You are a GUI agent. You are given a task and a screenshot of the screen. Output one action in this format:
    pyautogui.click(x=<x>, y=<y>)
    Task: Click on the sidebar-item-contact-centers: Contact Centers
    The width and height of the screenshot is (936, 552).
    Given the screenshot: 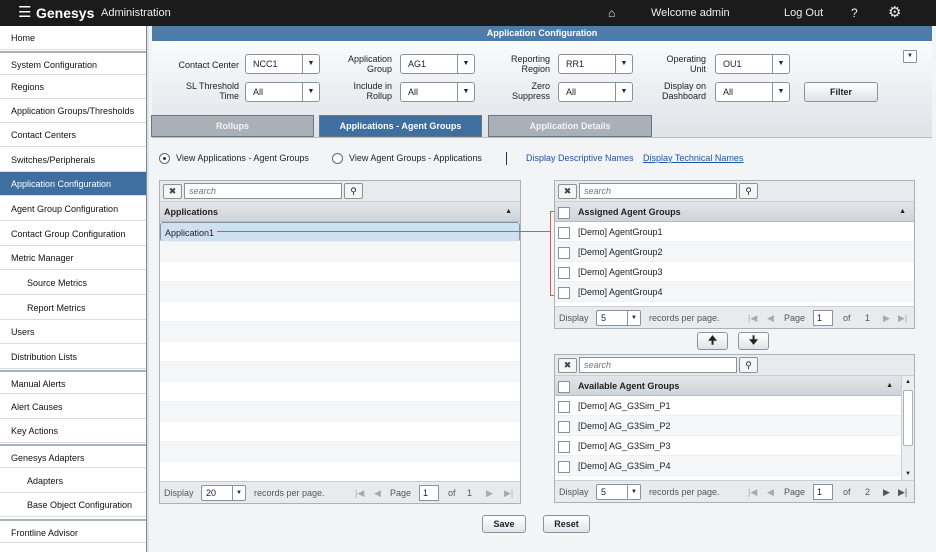 What is the action you would take?
    pyautogui.click(x=73, y=135)
    